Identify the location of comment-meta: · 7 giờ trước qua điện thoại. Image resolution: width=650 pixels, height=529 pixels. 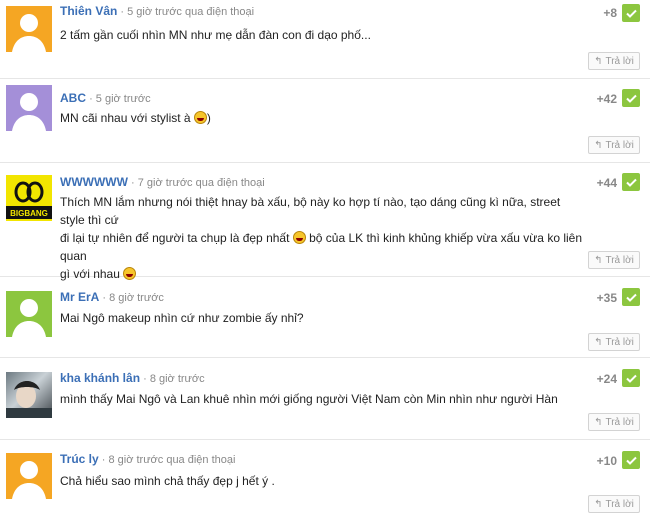
(198, 183).